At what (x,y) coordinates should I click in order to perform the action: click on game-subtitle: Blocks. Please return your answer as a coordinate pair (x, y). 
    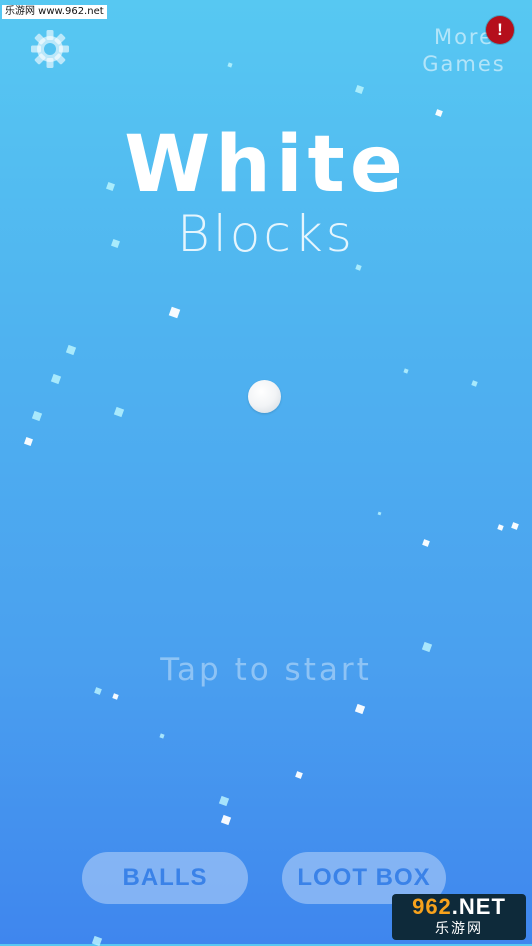
    Looking at the image, I should click on (266, 234).